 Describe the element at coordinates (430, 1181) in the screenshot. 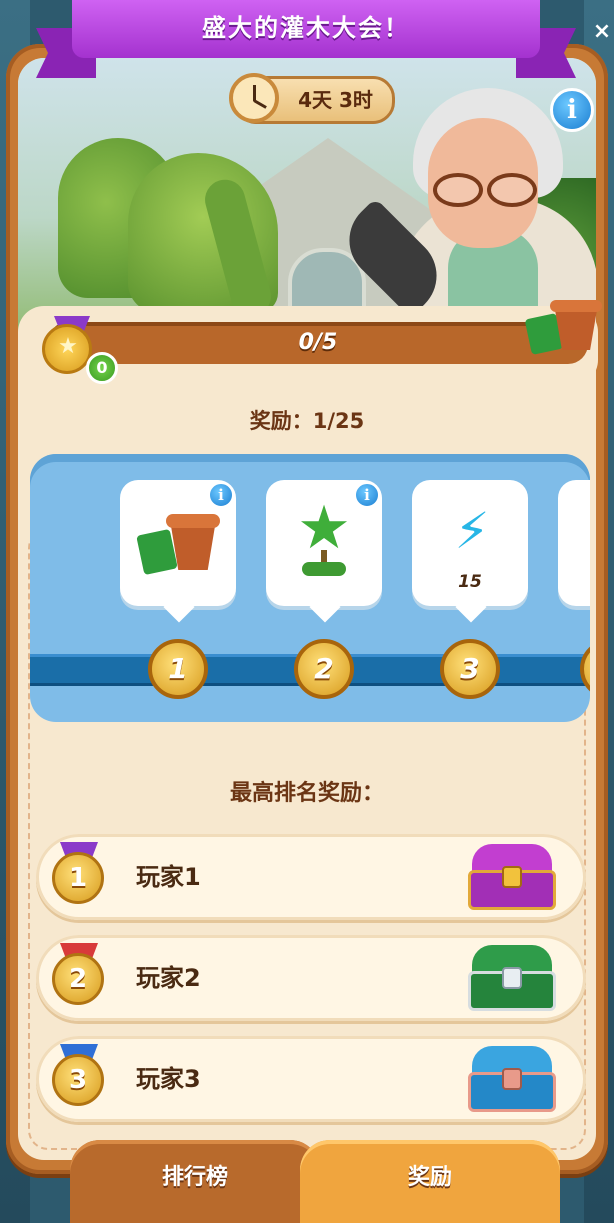

I see `tab-rewards: 奖励` at that location.